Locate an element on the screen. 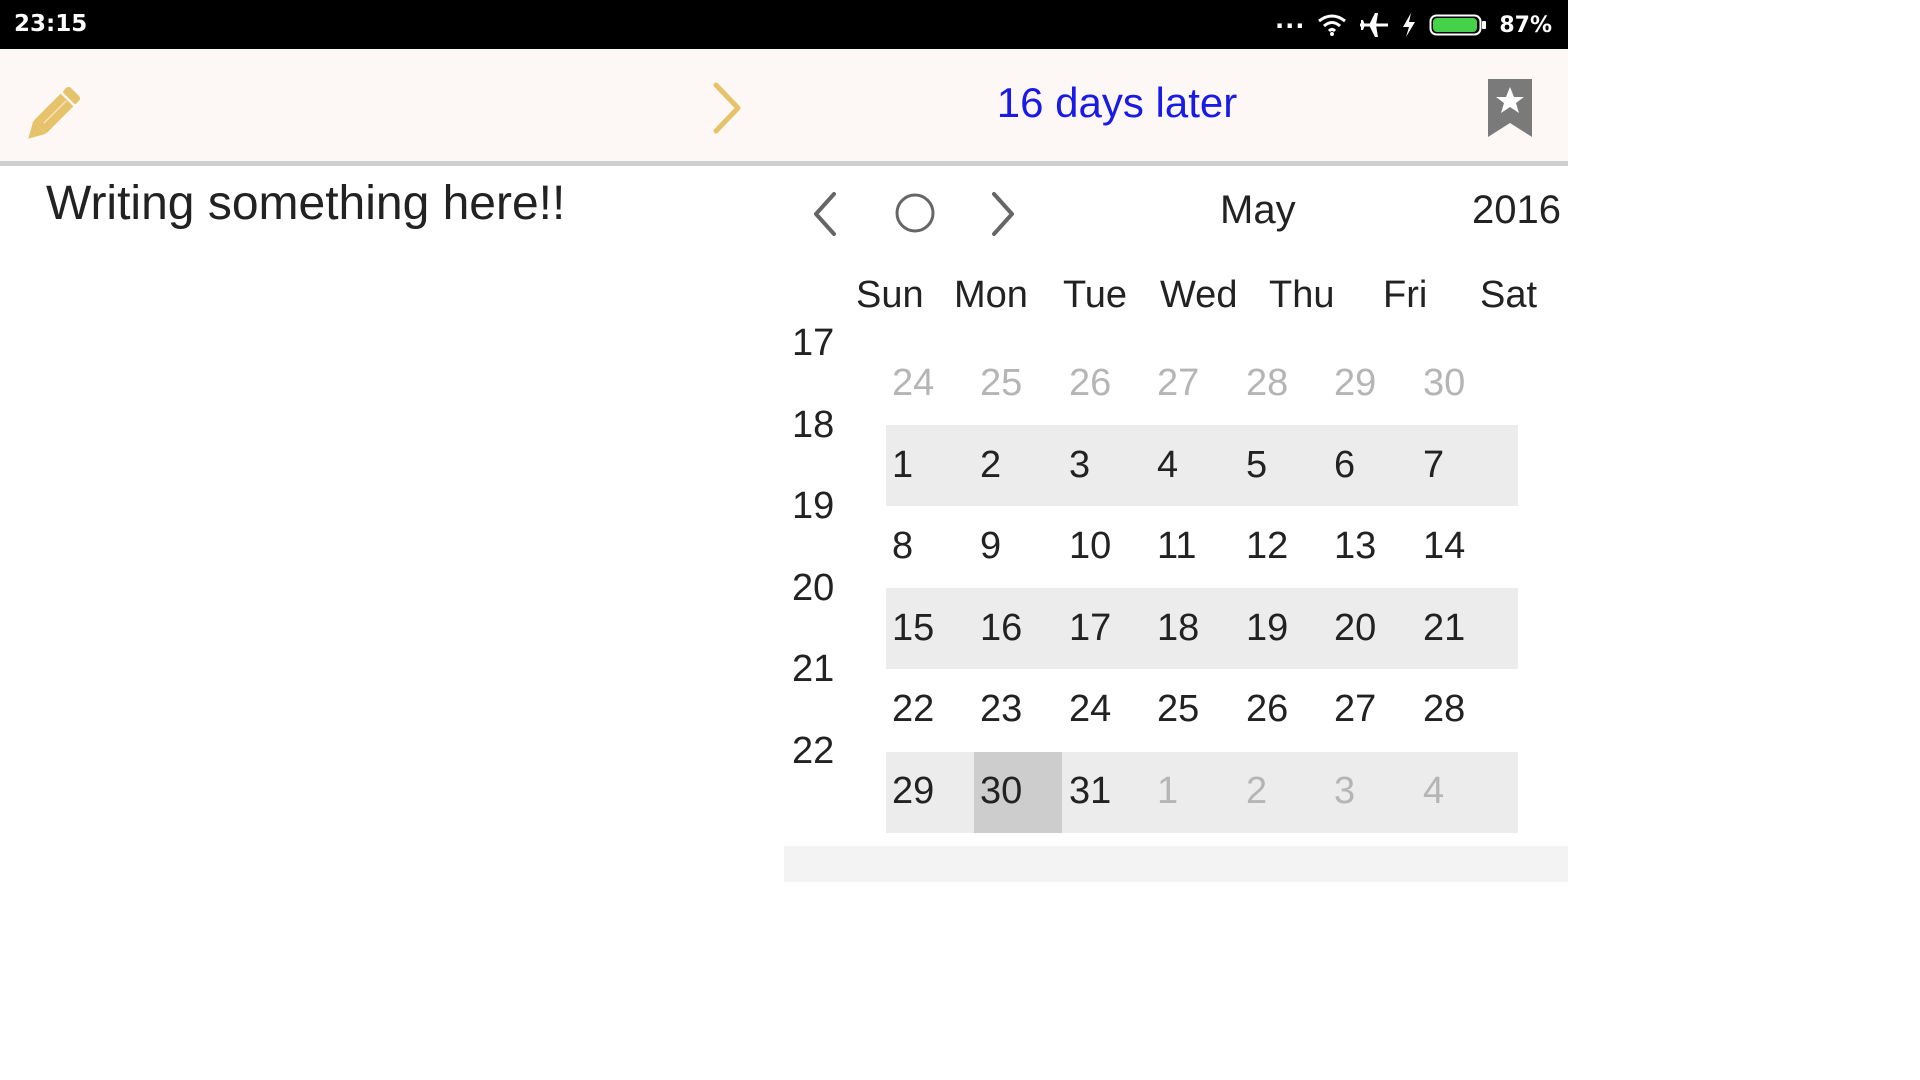 This screenshot has height=1080, width=1920. charging-bolt-icon is located at coordinates (1409, 25).